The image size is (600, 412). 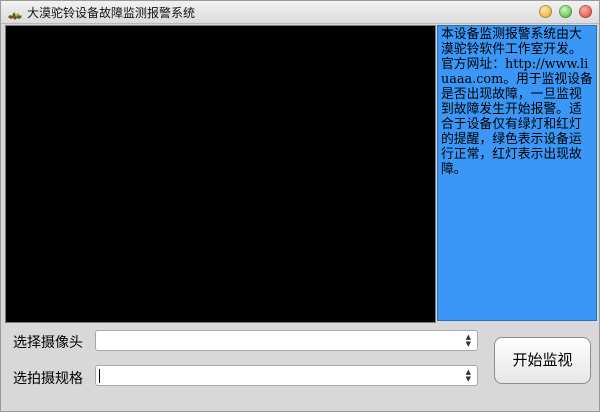 What do you see at coordinates (48, 379) in the screenshot?
I see `spec-label: 选拍摄规格` at bounding box center [48, 379].